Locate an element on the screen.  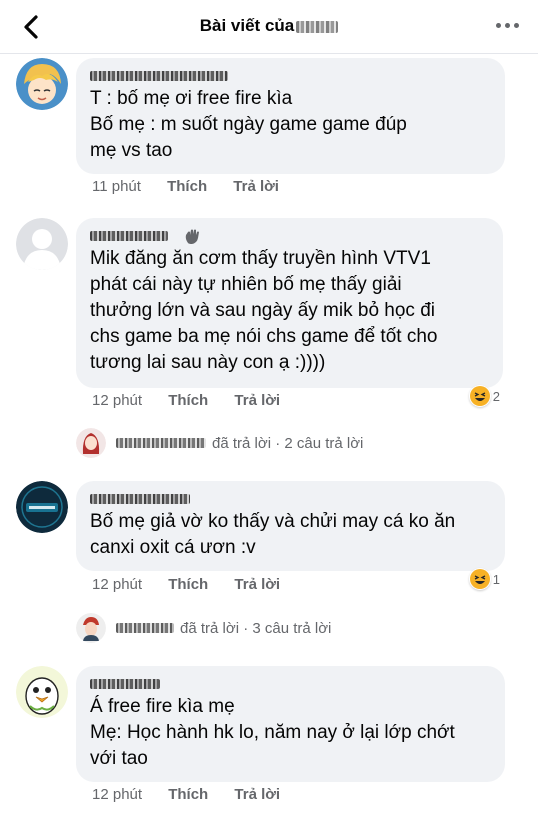
blurred-author-name is located at coordinates (317, 26).